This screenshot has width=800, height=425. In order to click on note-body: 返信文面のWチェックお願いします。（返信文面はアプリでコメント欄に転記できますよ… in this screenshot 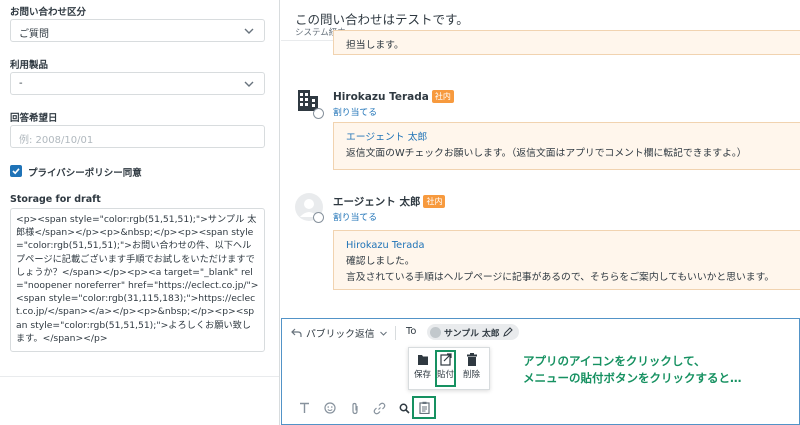, I will do `click(546, 153)`.